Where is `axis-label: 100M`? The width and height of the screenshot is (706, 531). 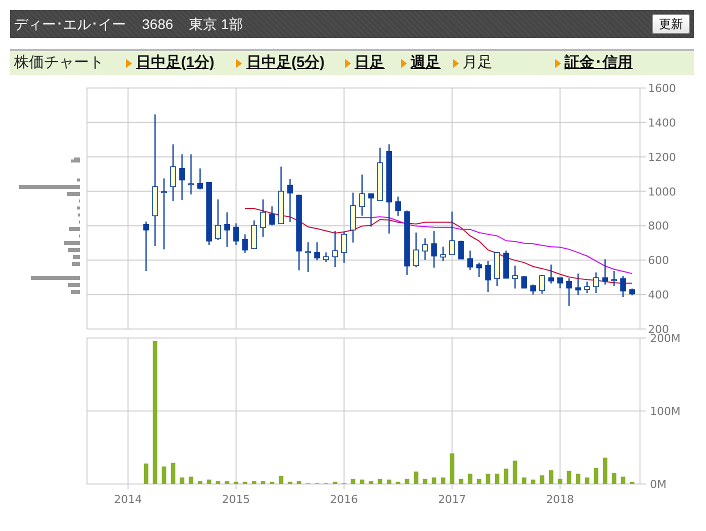
axis-label: 100M is located at coordinates (665, 411).